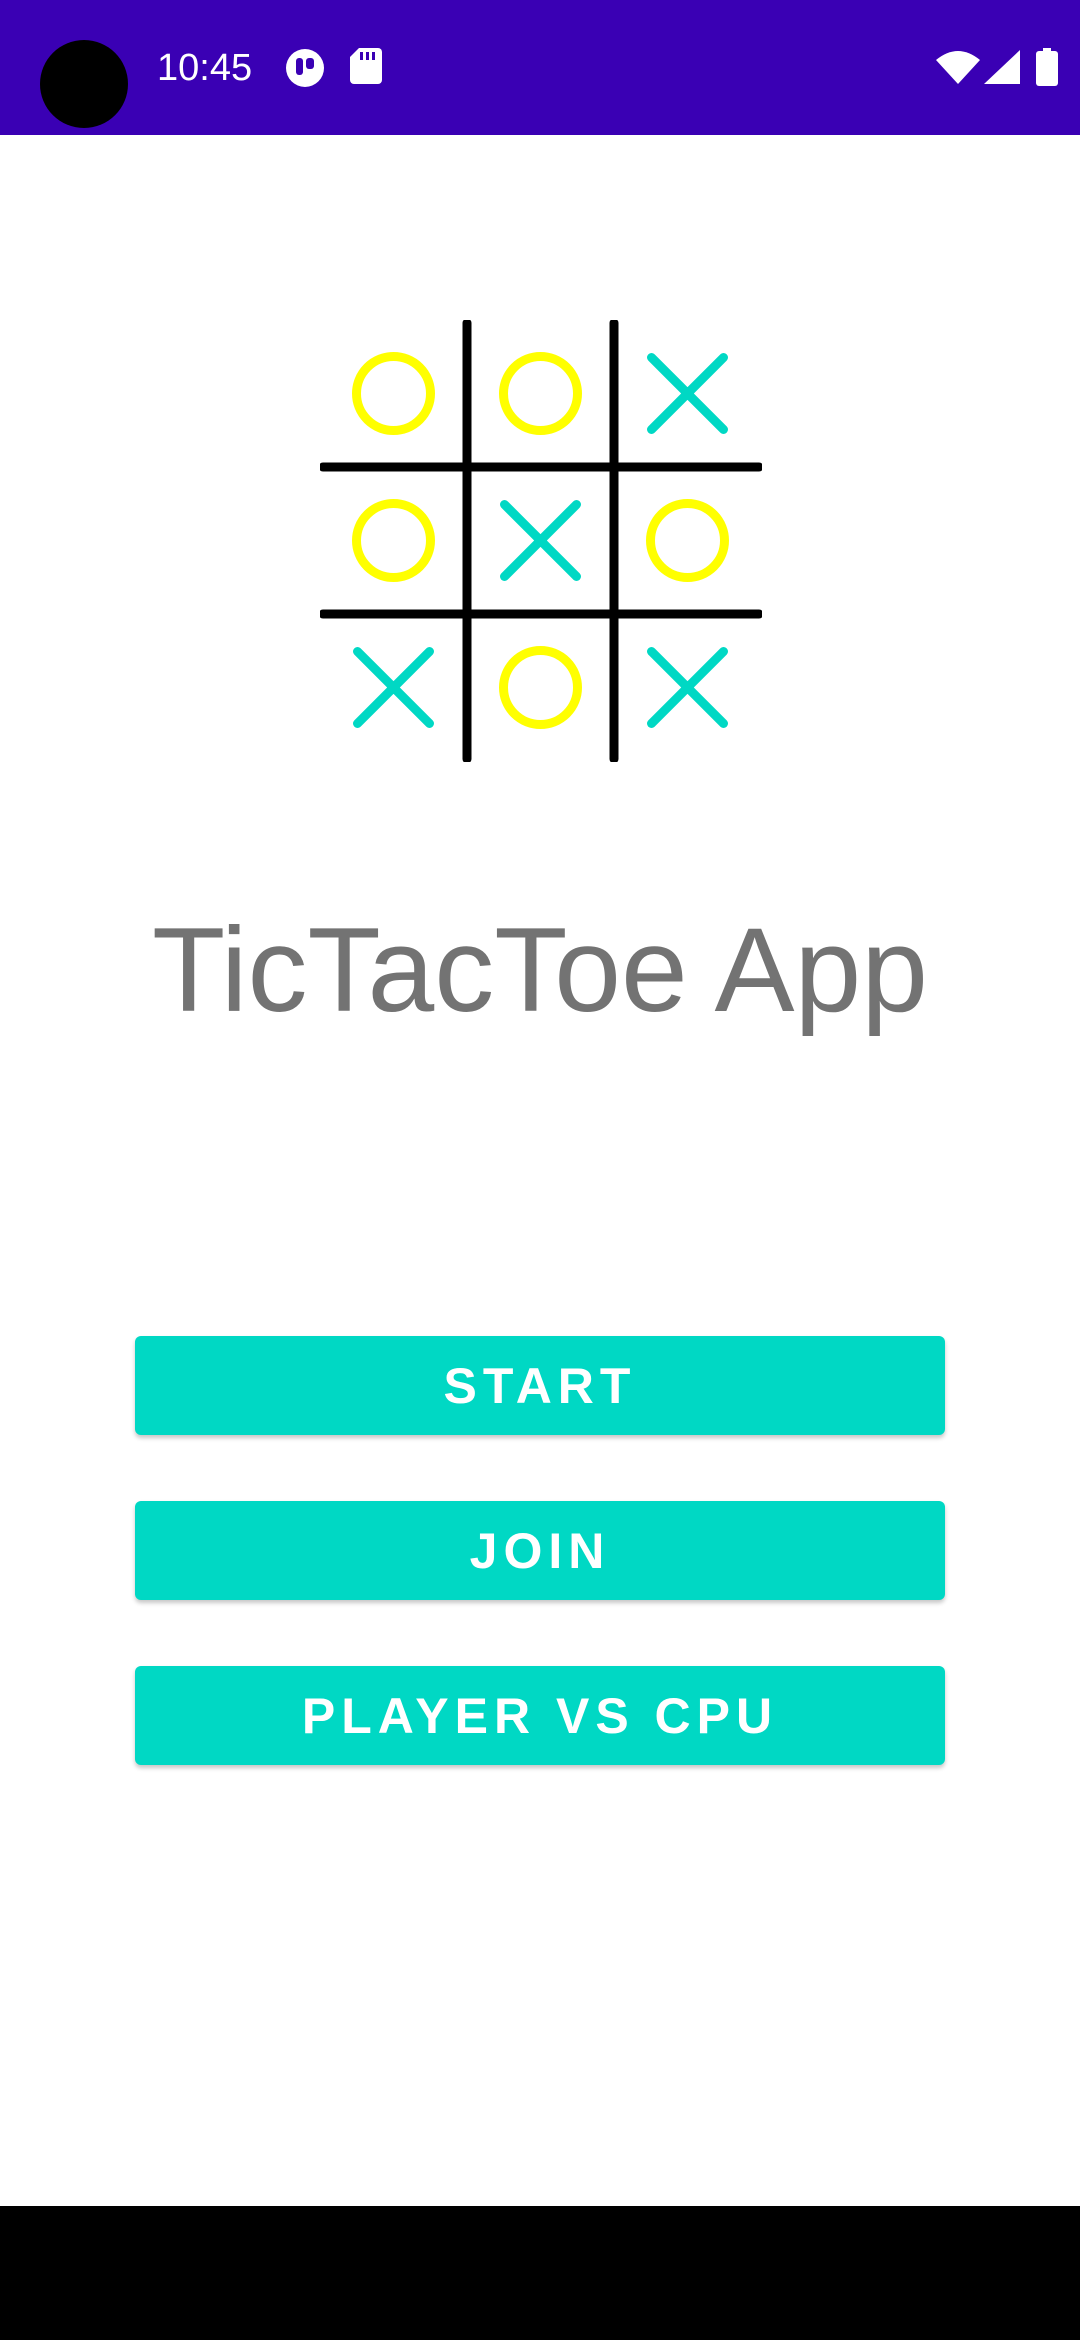 The image size is (1080, 2340). What do you see at coordinates (540, 1550) in the screenshot?
I see `join-button: JOIN` at bounding box center [540, 1550].